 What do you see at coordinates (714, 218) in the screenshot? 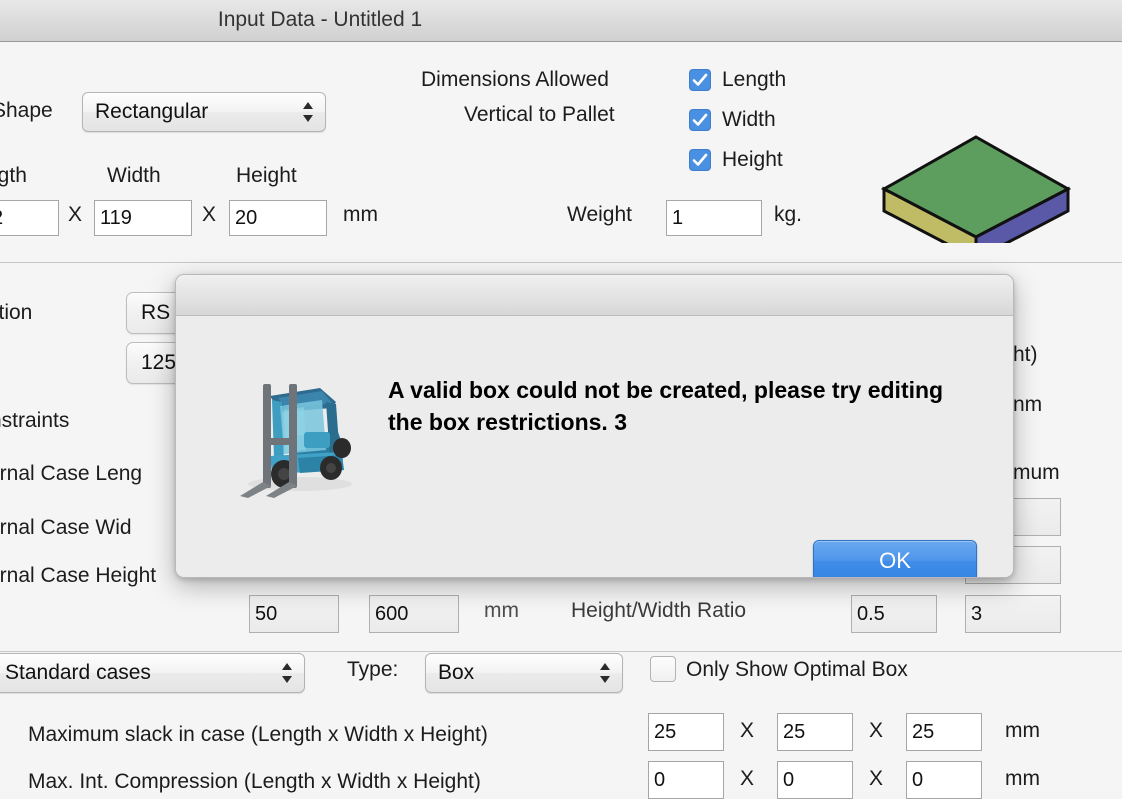
I see `weight-input` at bounding box center [714, 218].